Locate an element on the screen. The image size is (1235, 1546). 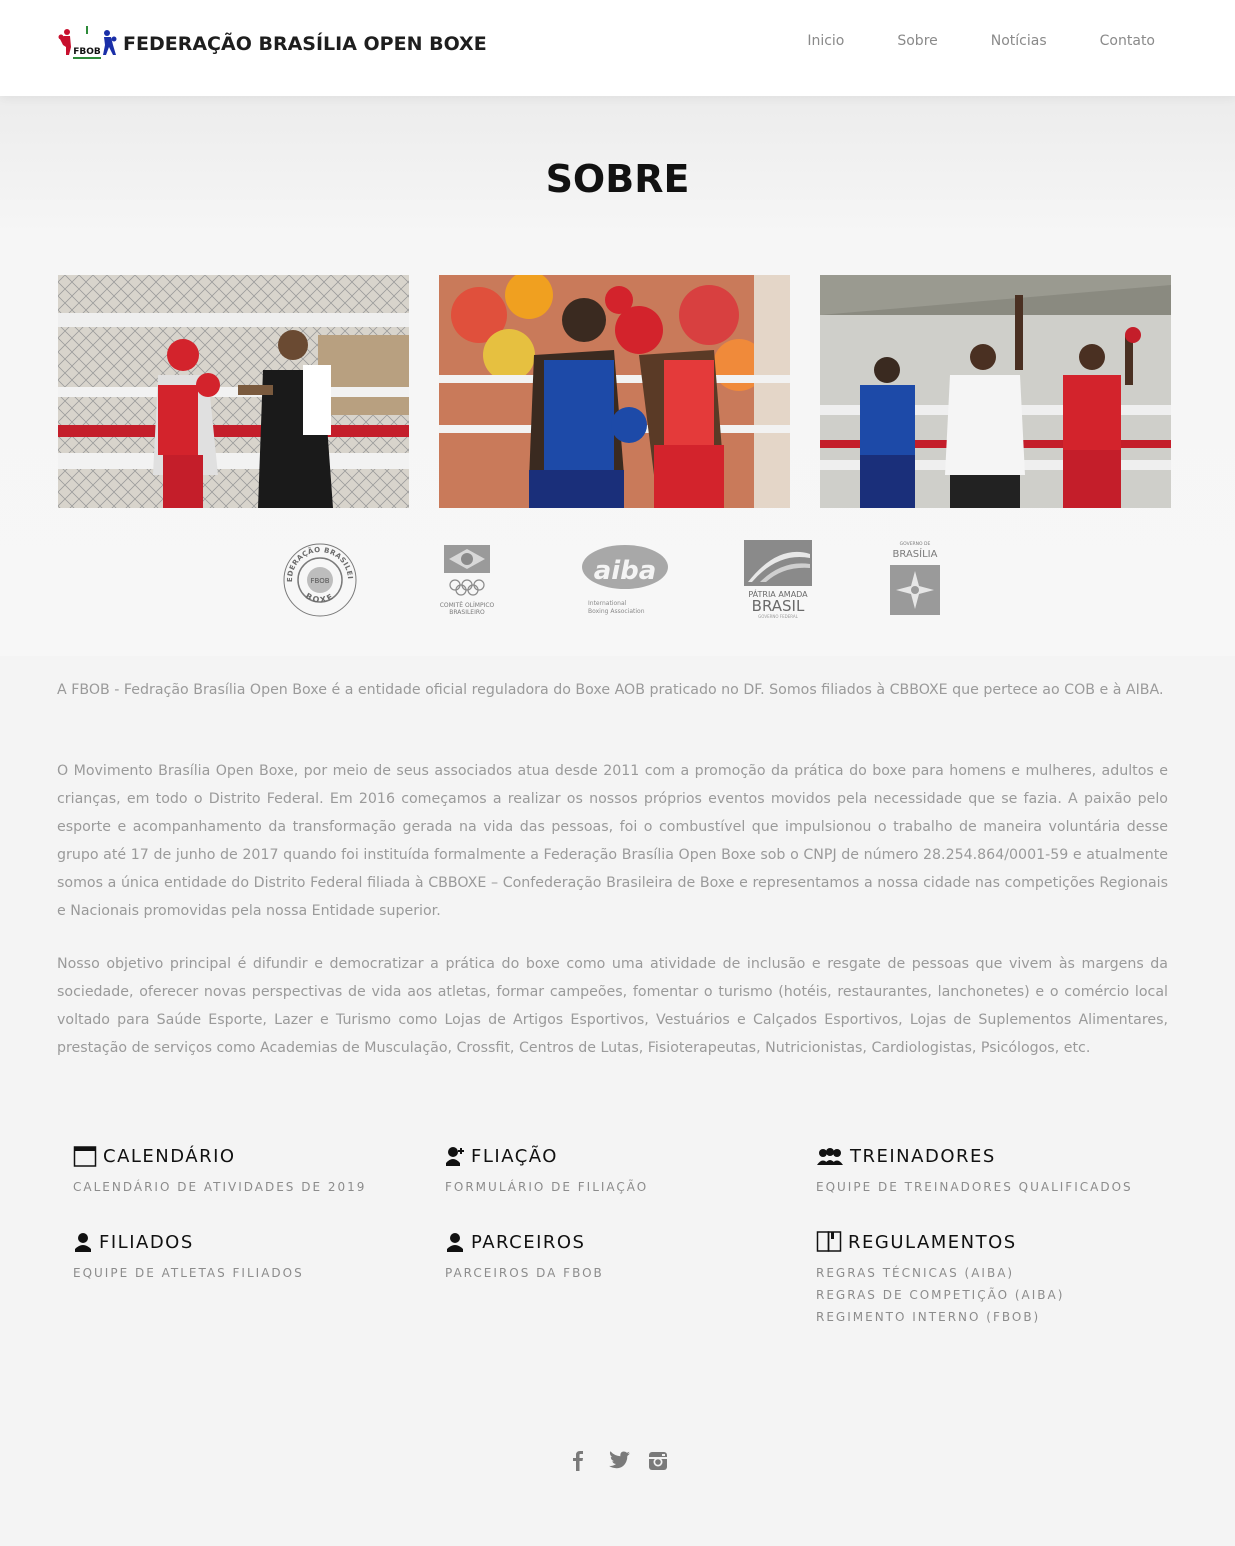
feature-link: REGRAS TÉCNICAS (AIBA) is located at coordinates (986, 1273).